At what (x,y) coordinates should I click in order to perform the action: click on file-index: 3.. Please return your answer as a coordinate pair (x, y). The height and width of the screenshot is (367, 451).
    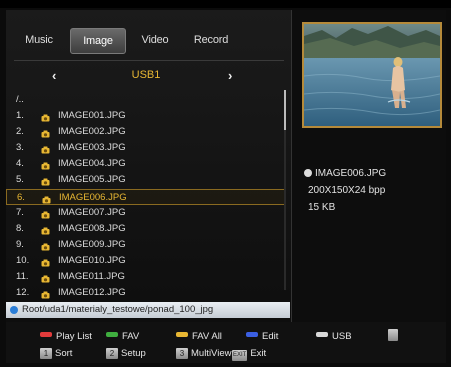
    Looking at the image, I should click on (20, 148).